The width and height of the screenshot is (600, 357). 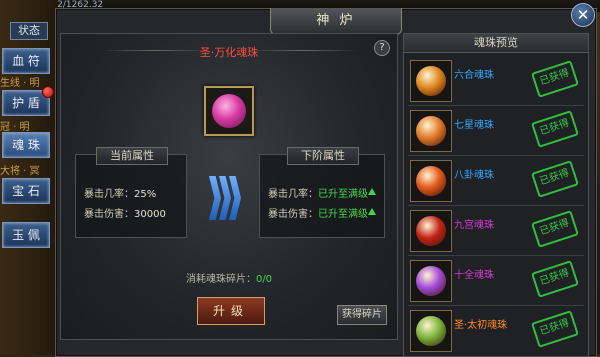 I want to click on get-fragments-button: 获得碎片, so click(x=362, y=315).